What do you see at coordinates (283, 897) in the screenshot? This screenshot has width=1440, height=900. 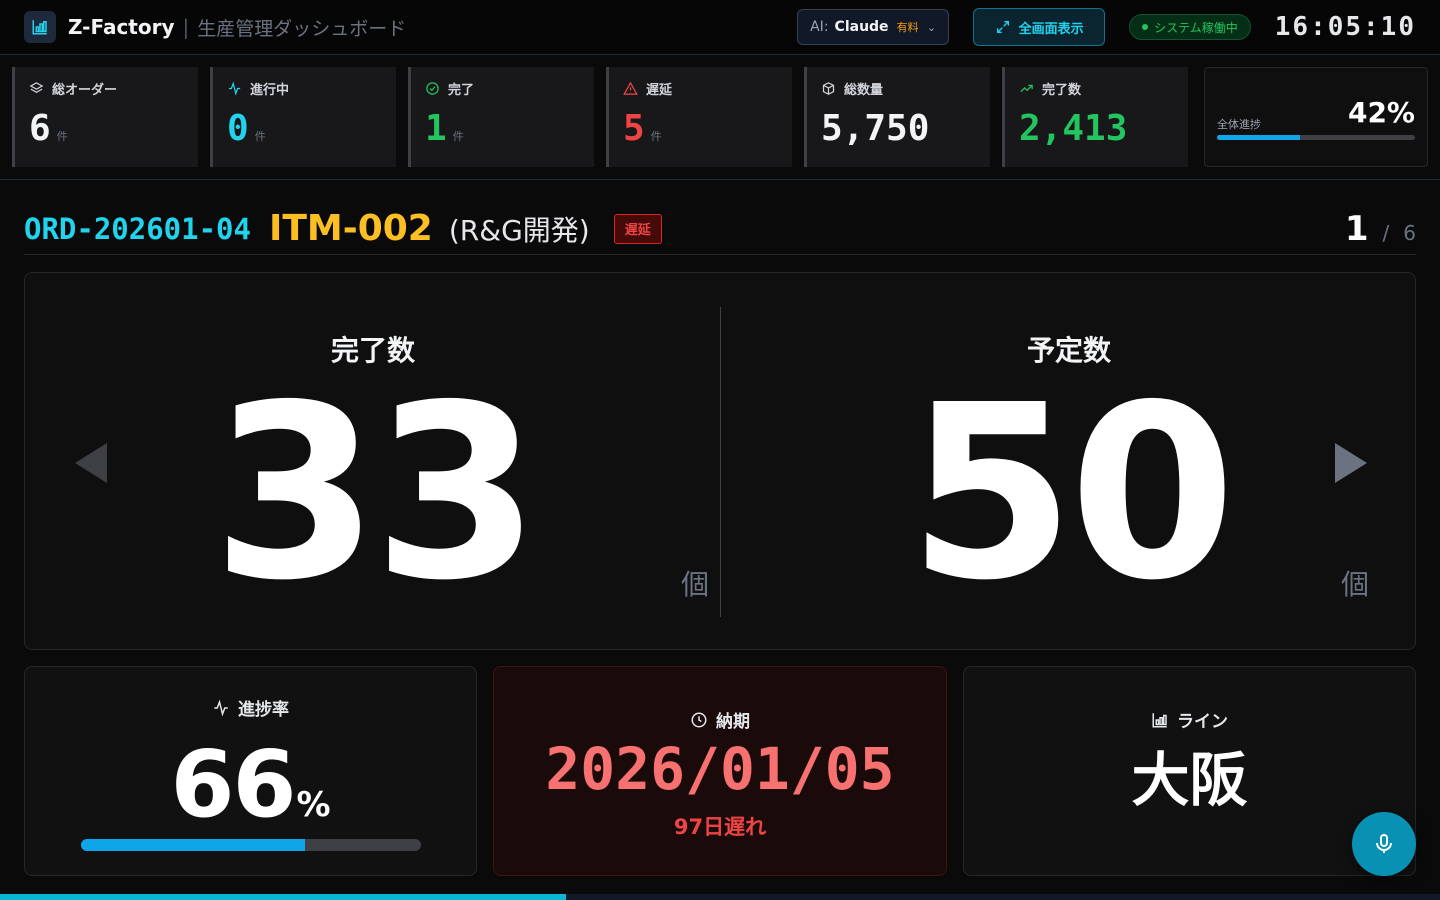 I see `page-progress-fill` at bounding box center [283, 897].